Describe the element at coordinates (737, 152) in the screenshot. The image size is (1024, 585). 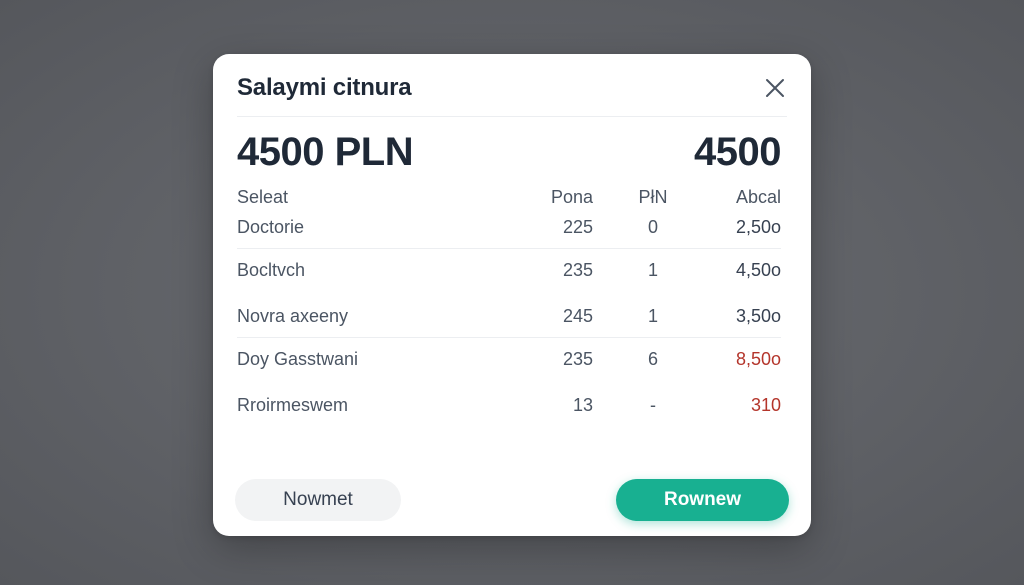
I see `total-value: 4500` at that location.